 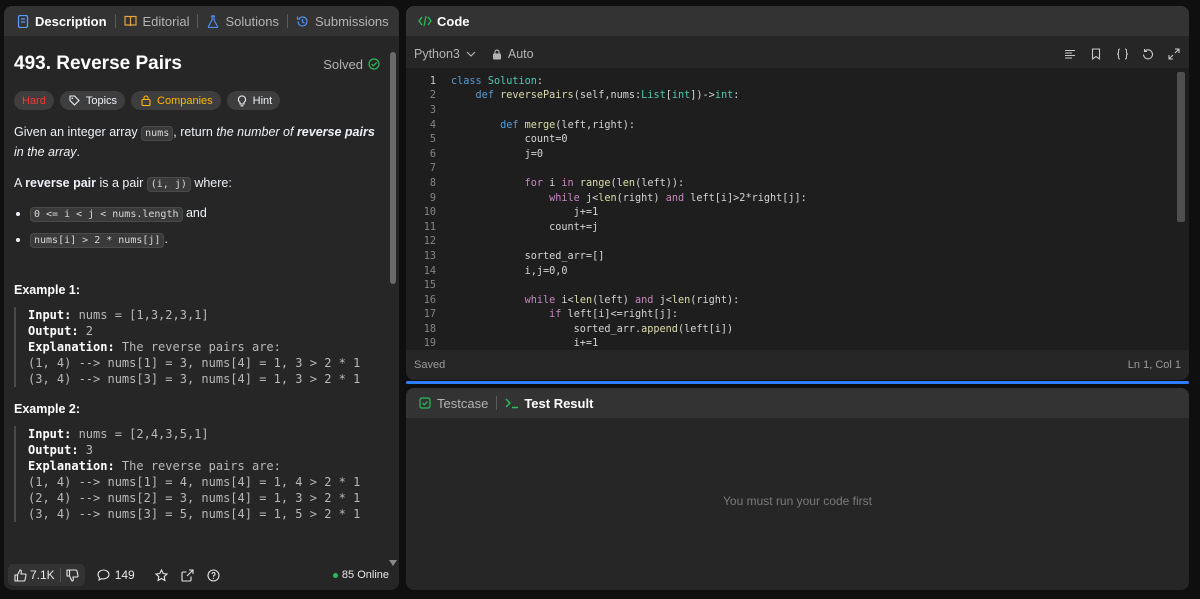 I want to click on like-count: 7.1K, so click(x=42, y=575).